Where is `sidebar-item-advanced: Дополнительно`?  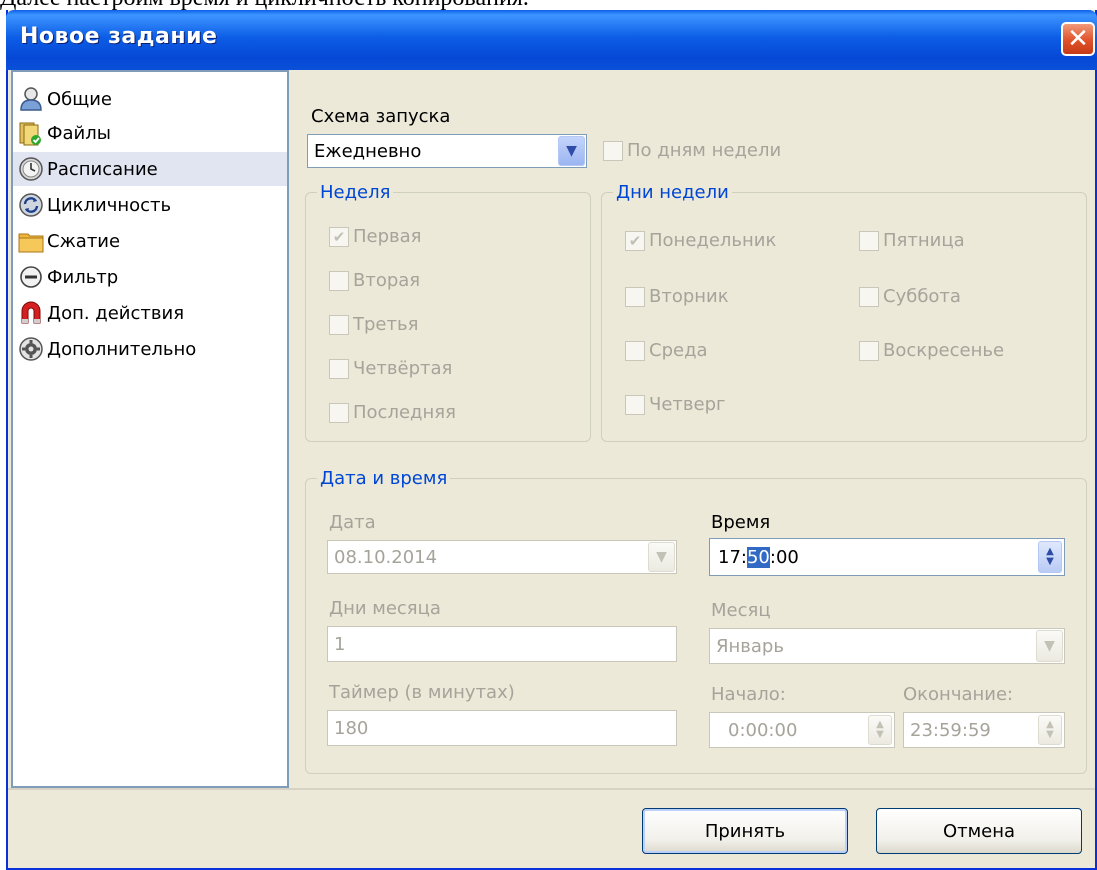 sidebar-item-advanced: Дополнительно is located at coordinates (150, 349).